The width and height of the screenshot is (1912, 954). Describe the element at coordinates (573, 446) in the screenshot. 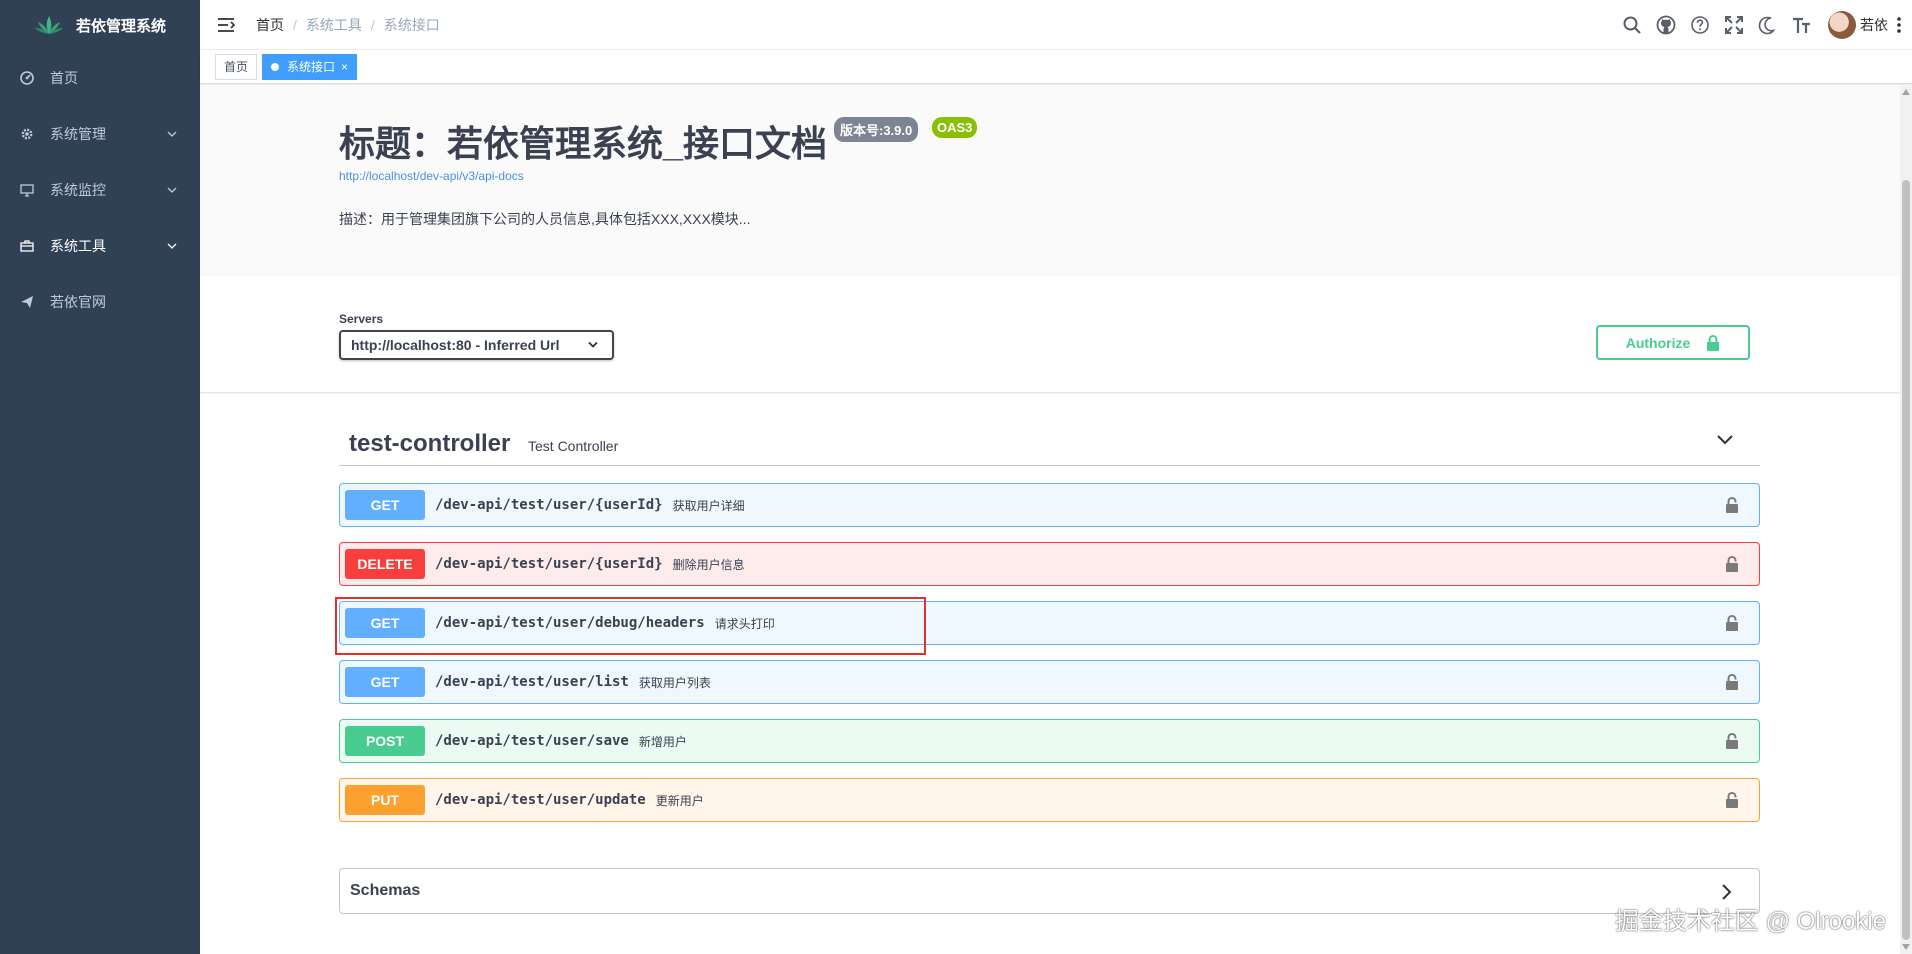

I see `controller-description: Test Controller` at that location.